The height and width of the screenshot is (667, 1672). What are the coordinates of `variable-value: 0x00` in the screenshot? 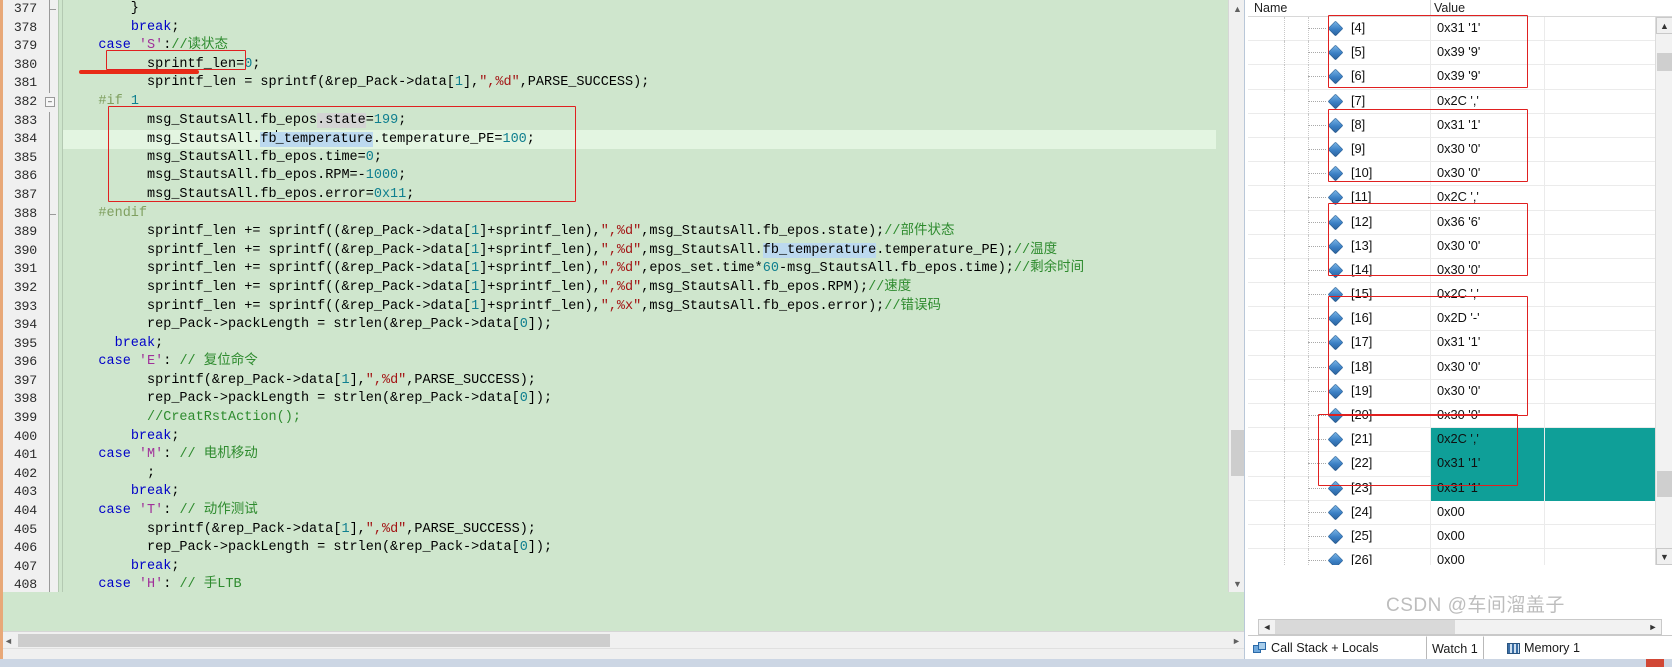 It's located at (1451, 511).